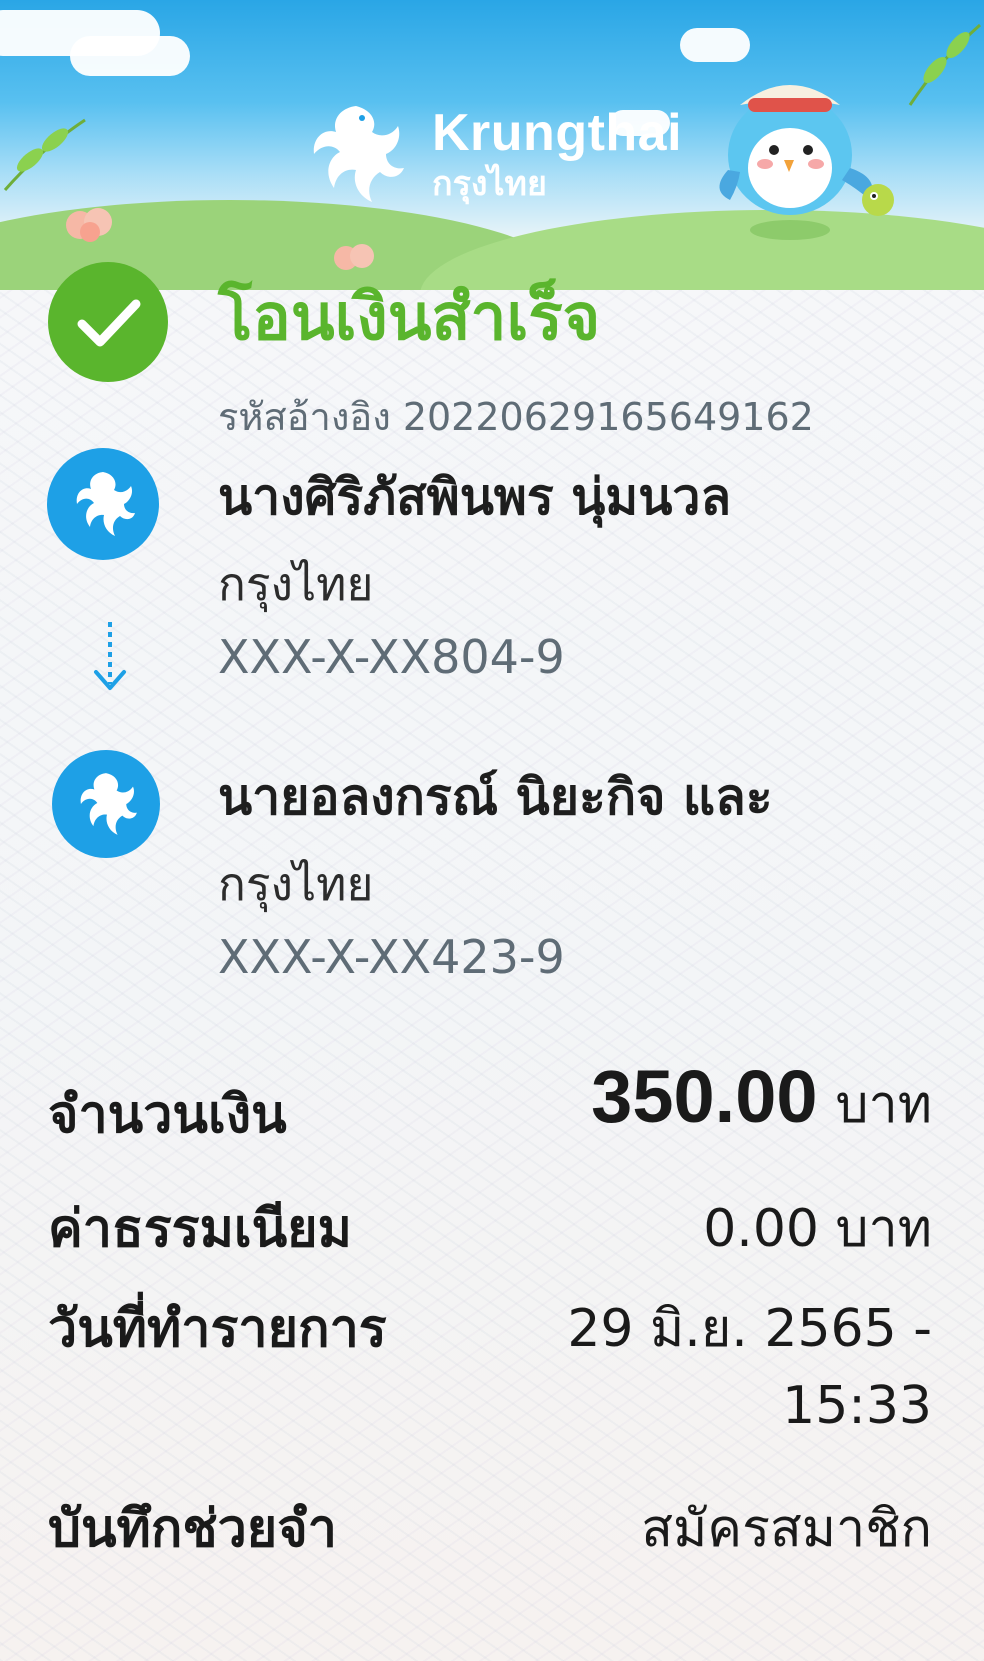 This screenshot has height=1661, width=984. I want to click on sender-bank-logo, so click(103, 504).